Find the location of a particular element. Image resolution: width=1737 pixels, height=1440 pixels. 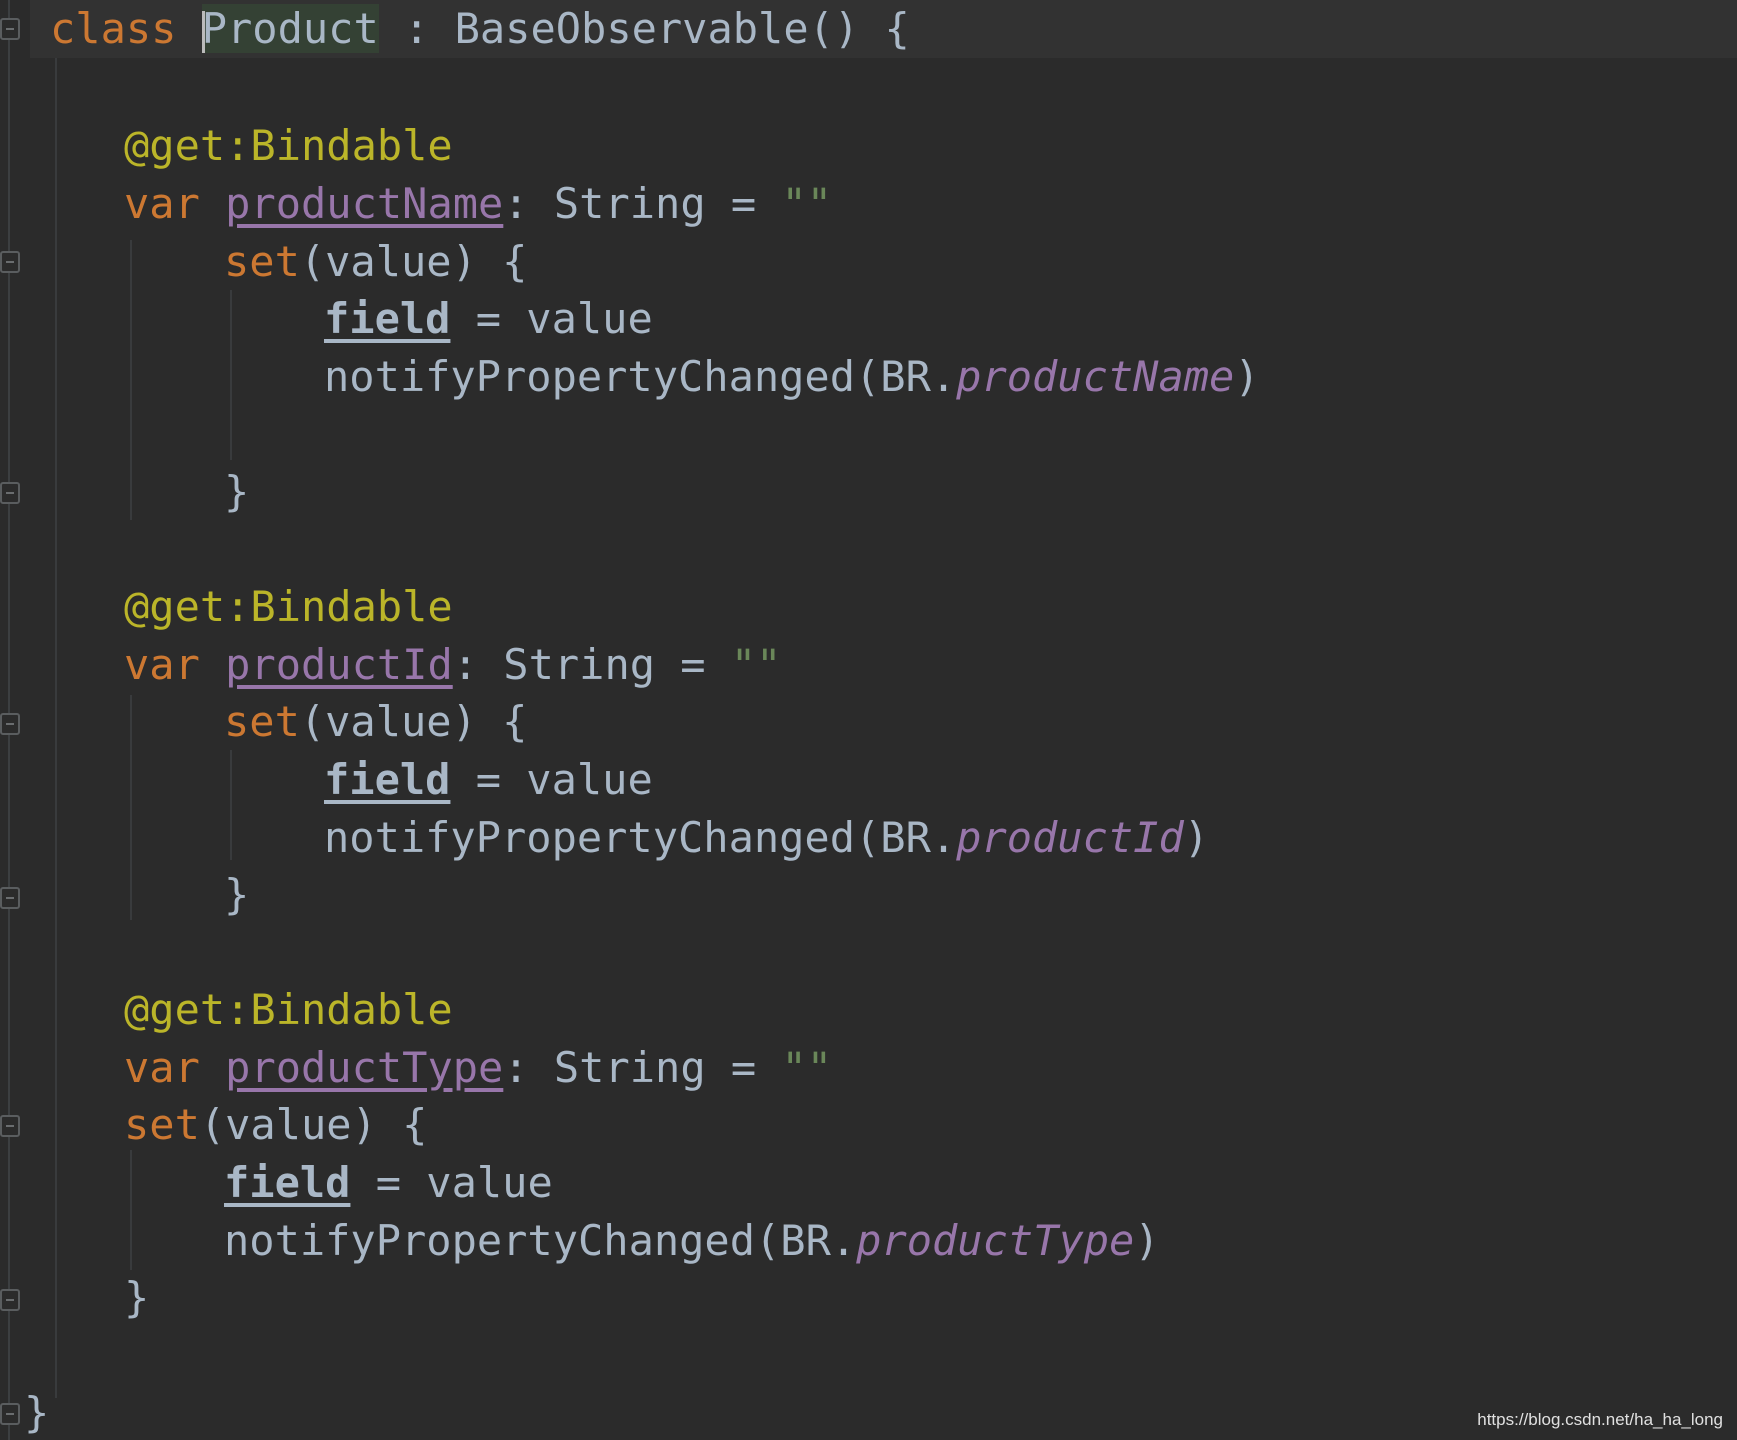

code-line-var-declaration: var productName: String = "" is located at coordinates (478, 204).